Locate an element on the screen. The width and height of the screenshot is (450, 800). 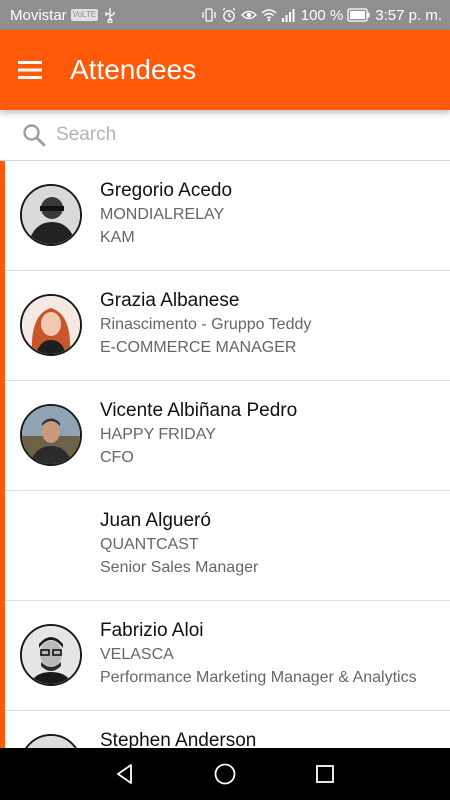
attendee-row: Vicente Albiñana Pedro HAPPY FRIDAY CFO is located at coordinates (225, 436).